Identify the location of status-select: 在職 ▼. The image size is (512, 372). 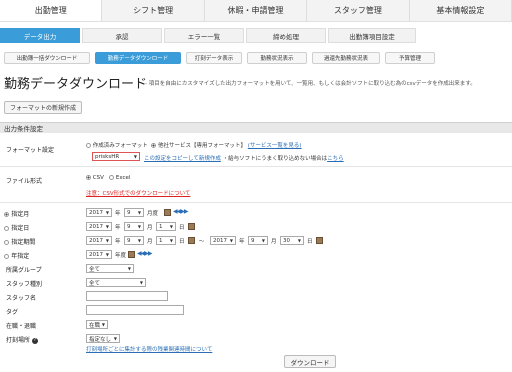
(97, 324).